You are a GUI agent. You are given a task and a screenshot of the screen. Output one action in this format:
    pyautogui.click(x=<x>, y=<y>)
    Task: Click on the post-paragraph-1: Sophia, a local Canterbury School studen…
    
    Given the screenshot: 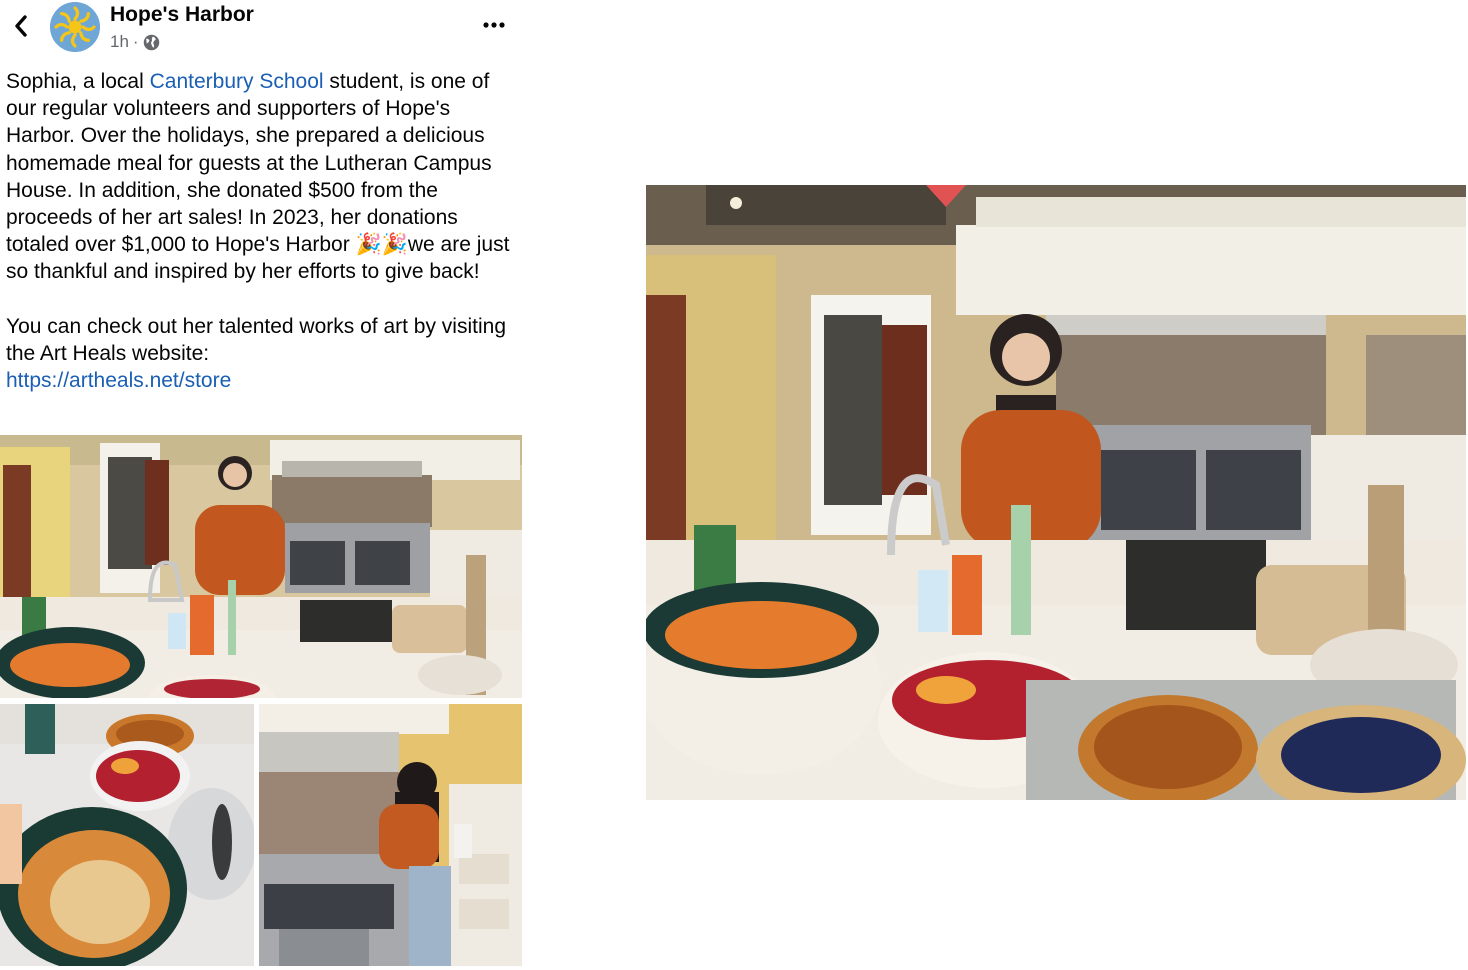 What is the action you would take?
    pyautogui.click(x=262, y=177)
    